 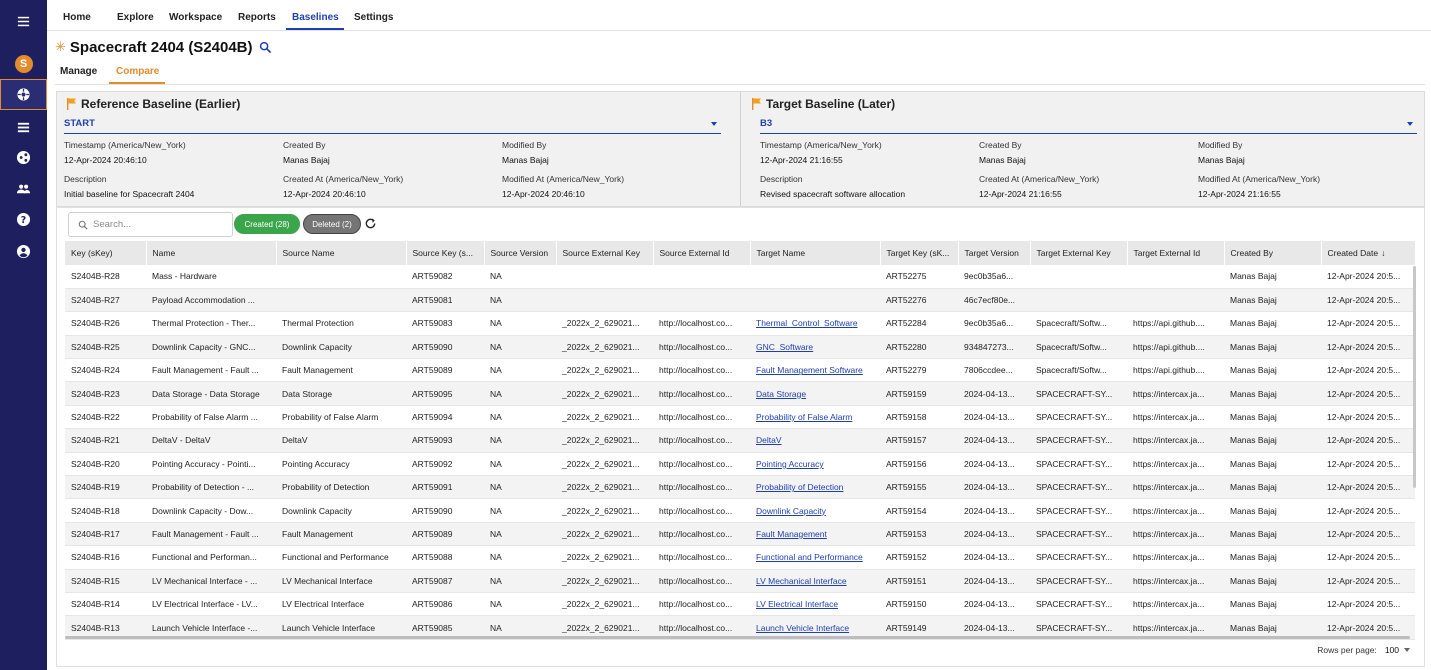 What do you see at coordinates (701, 300) in the screenshot?
I see `table-cell` at bounding box center [701, 300].